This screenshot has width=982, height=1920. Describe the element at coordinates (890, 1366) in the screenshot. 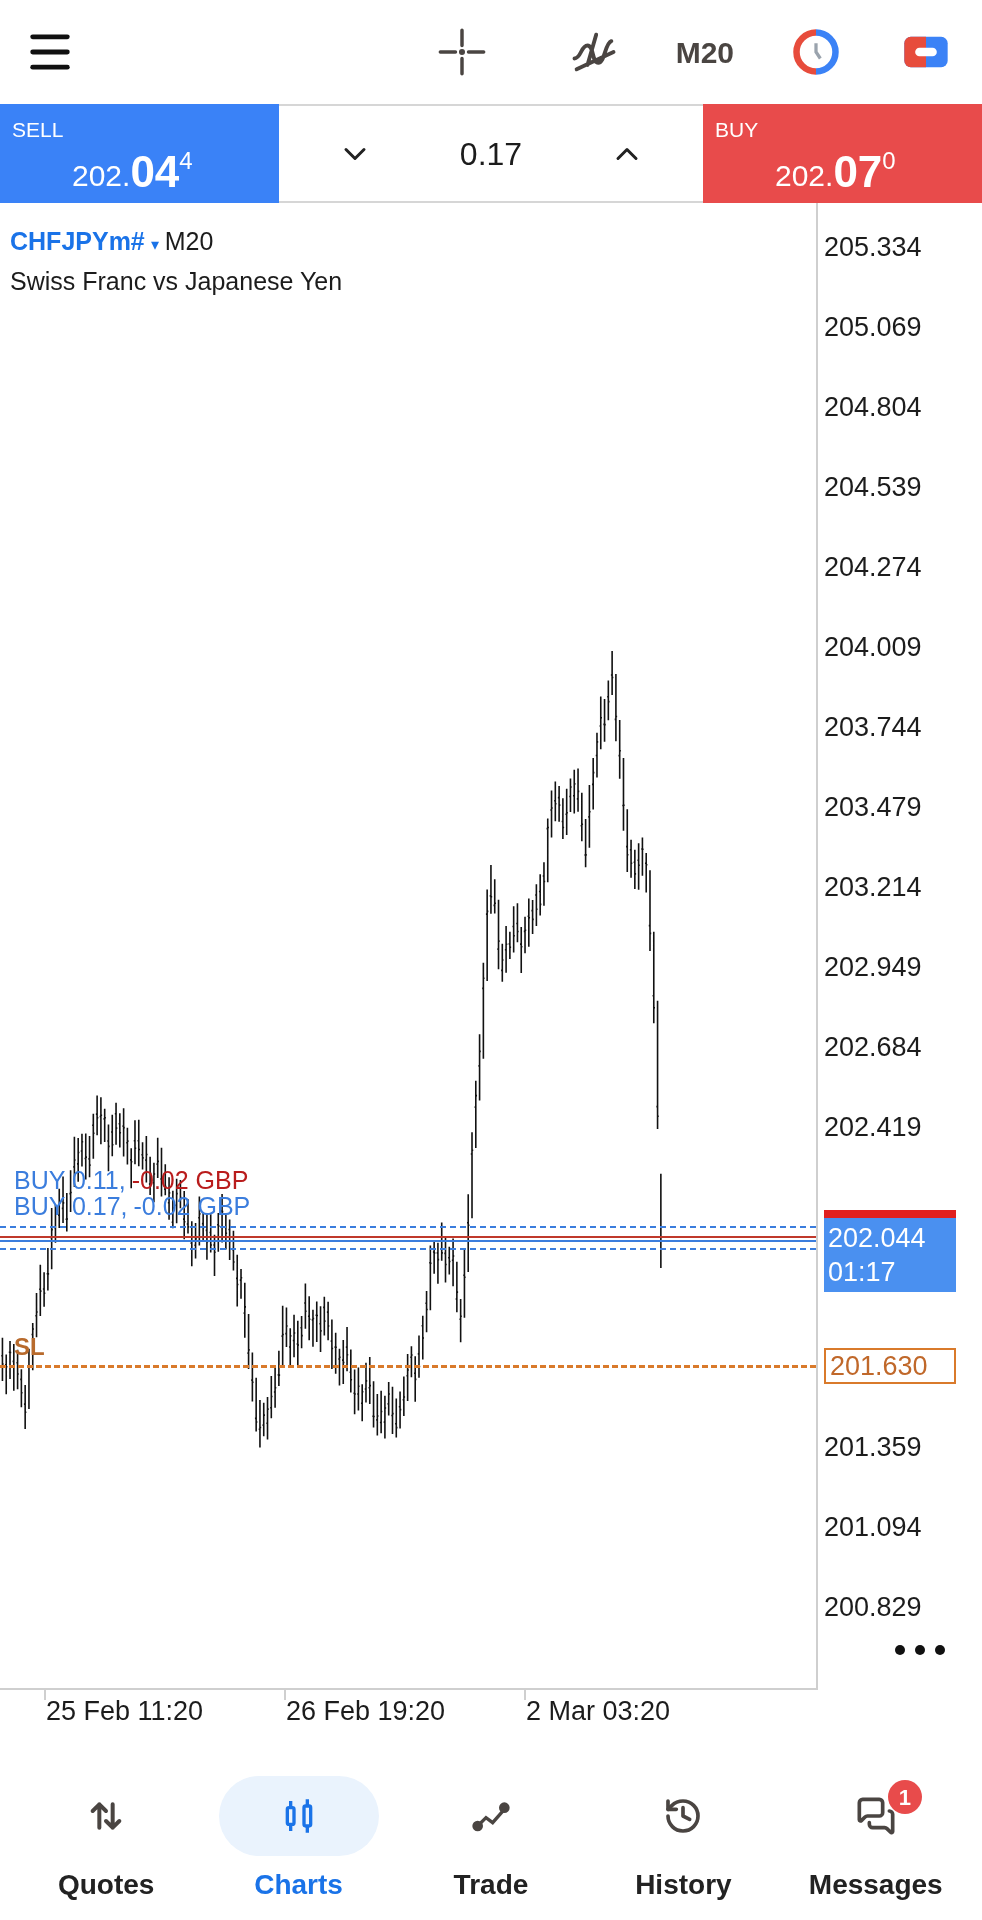

I see `stop-loss-price: 201.630` at that location.